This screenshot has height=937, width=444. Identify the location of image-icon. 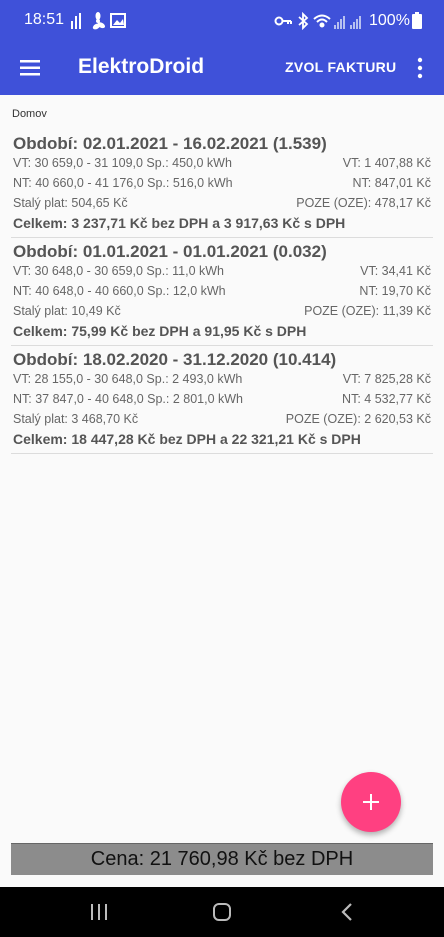
(118, 20).